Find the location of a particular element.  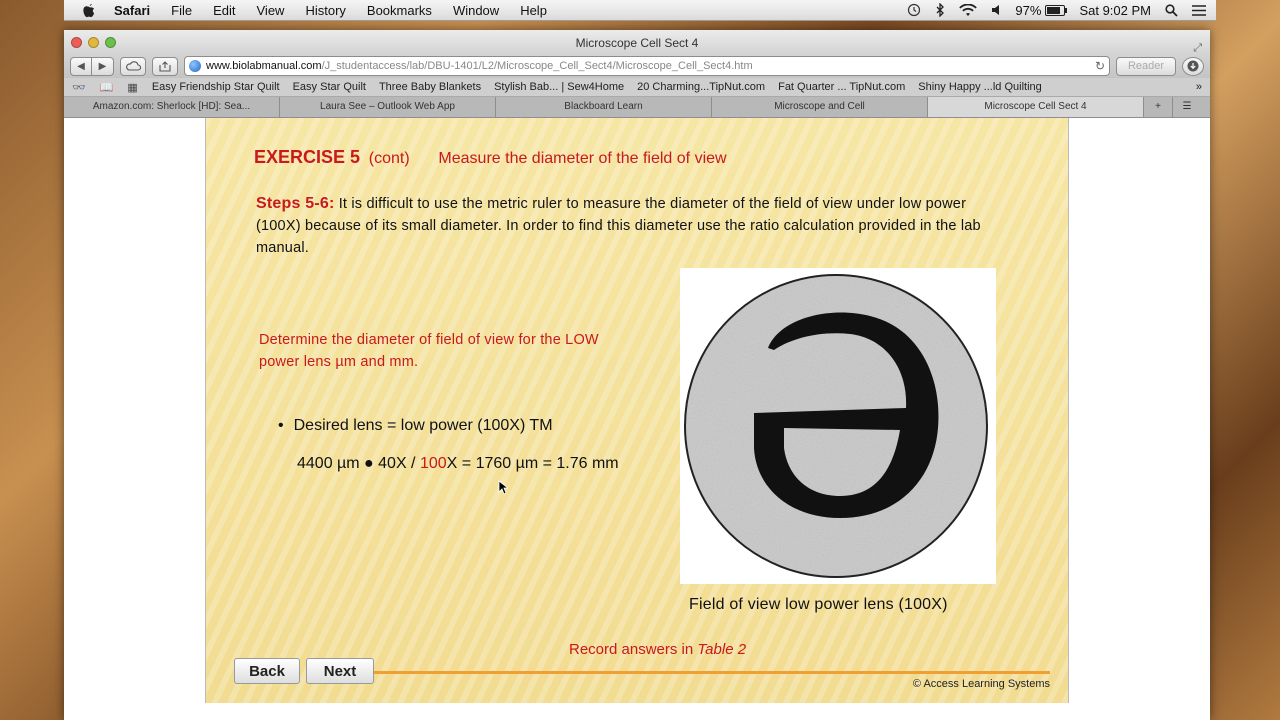

record-prefix: Record answers in is located at coordinates (633, 649).